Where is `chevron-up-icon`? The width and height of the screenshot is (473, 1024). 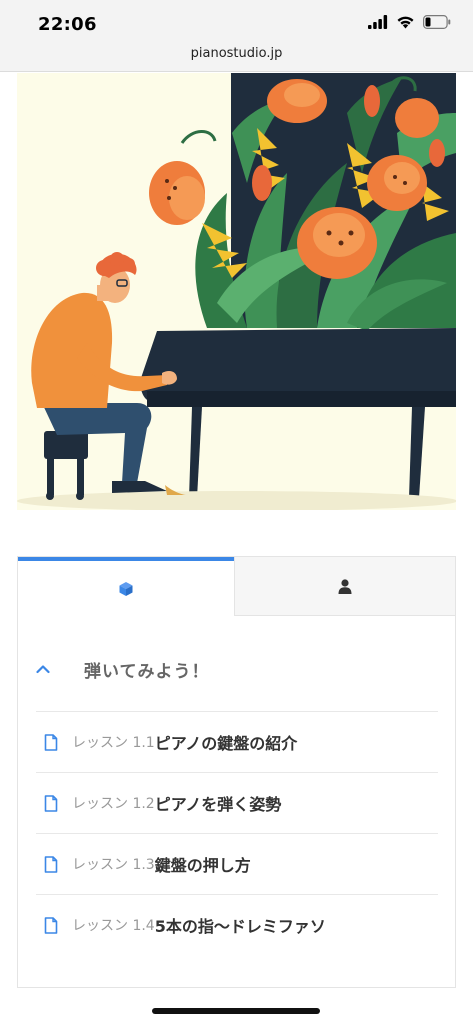
chevron-up-icon is located at coordinates (50, 669).